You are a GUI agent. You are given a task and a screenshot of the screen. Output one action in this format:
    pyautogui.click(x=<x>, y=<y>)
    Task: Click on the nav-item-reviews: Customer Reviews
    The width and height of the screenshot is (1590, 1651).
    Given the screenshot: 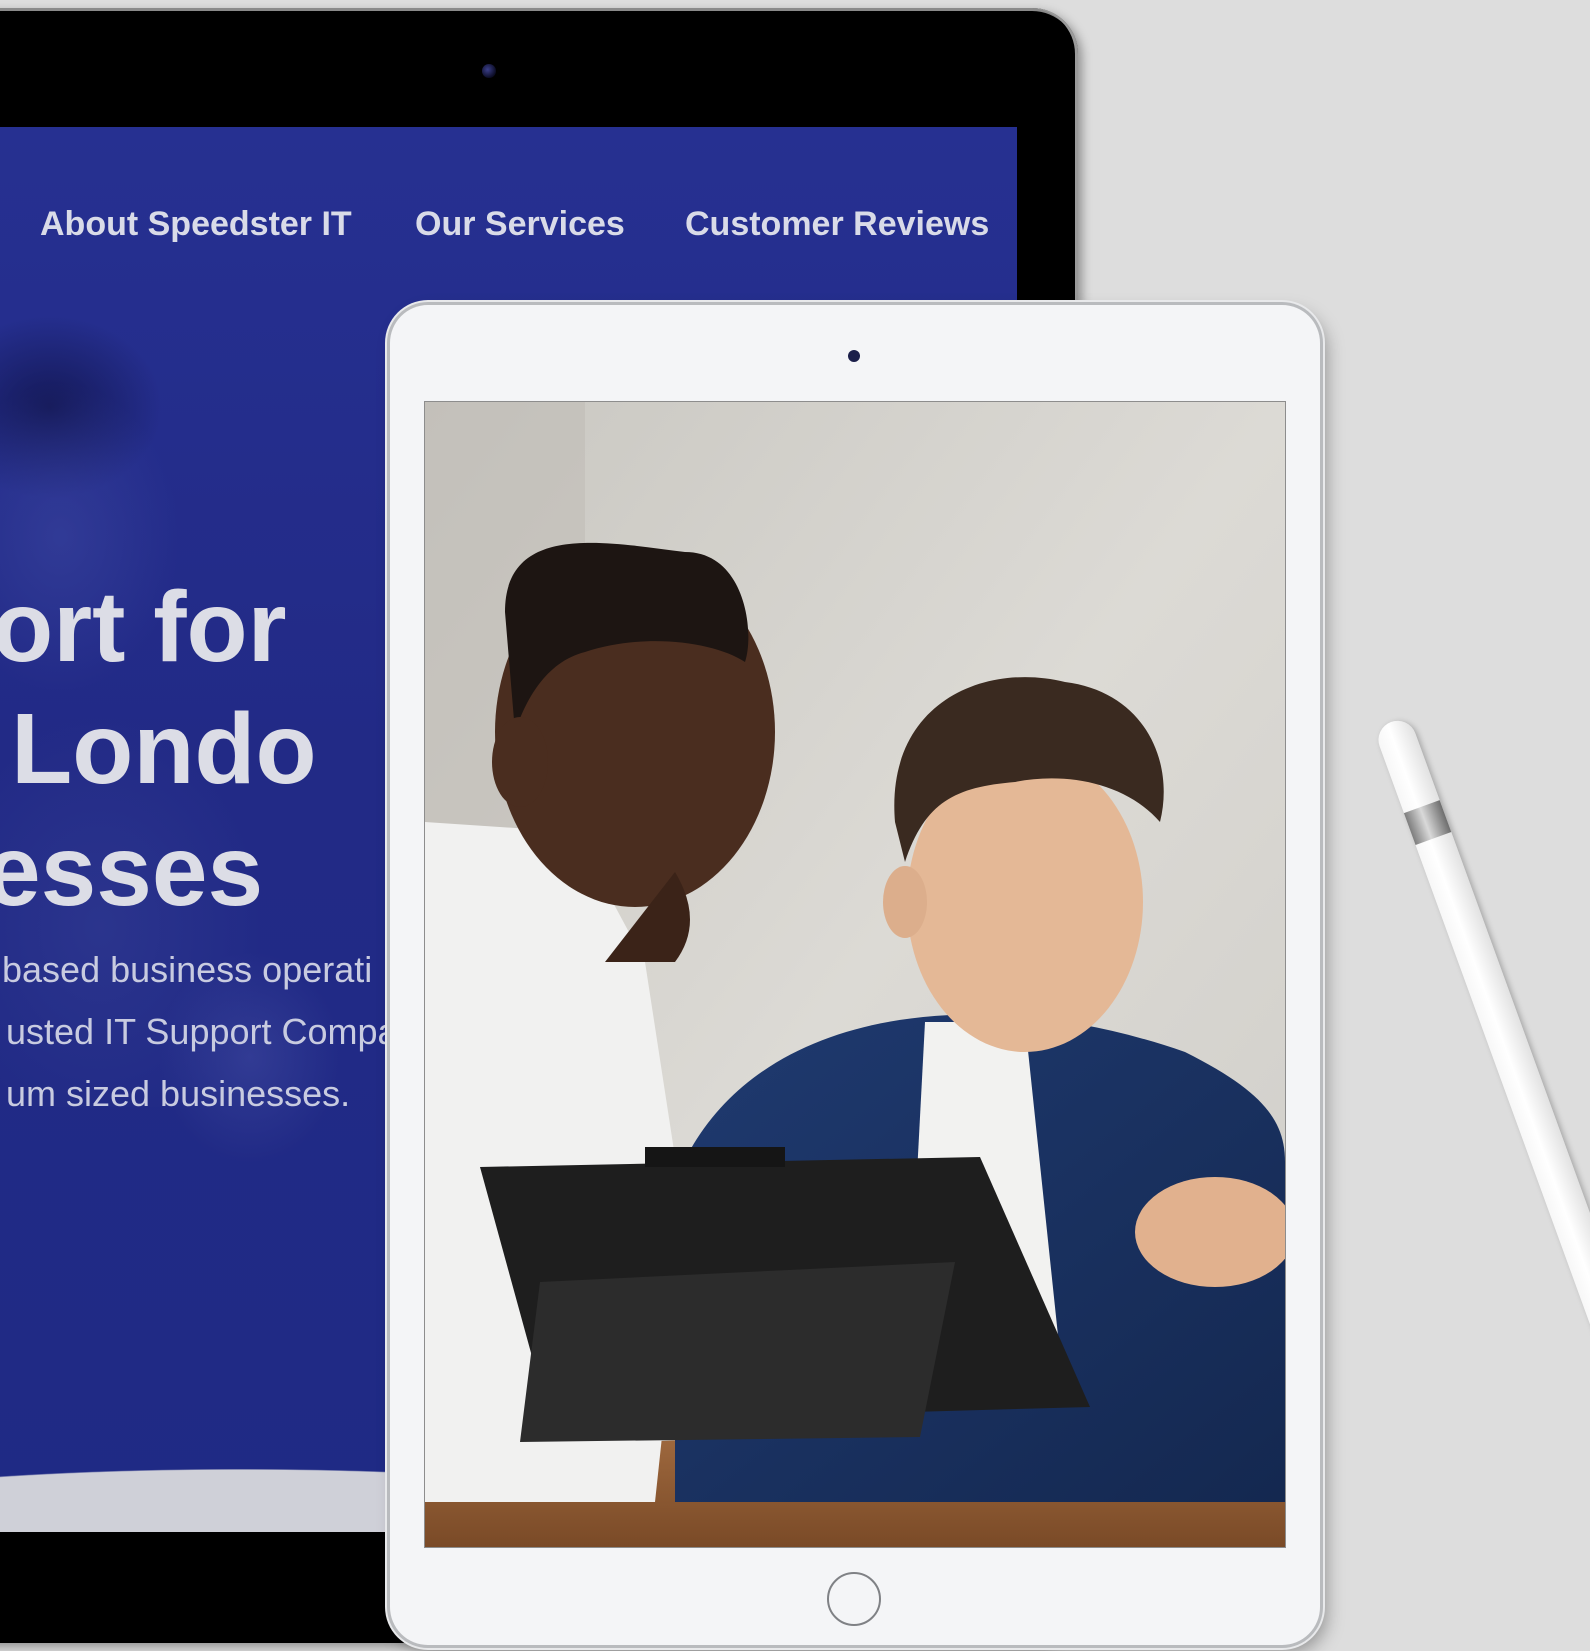 What is the action you would take?
    pyautogui.click(x=837, y=224)
    